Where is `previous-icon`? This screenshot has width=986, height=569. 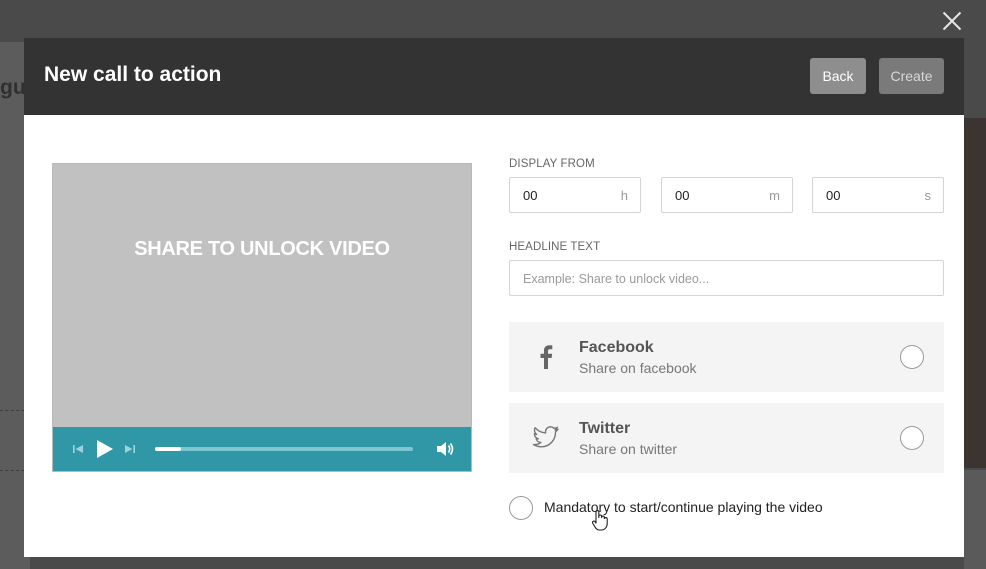 previous-icon is located at coordinates (78, 449).